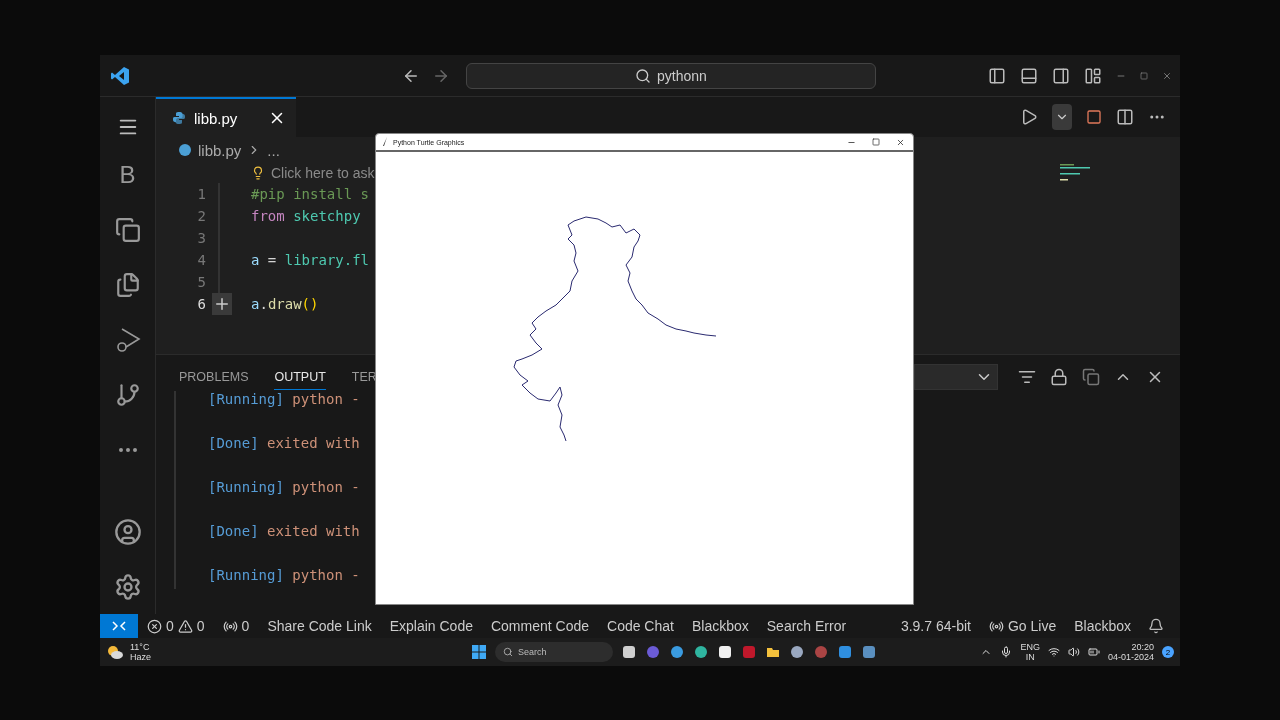 This screenshot has width=1280, height=720. I want to click on run-icon, so click(1029, 117).